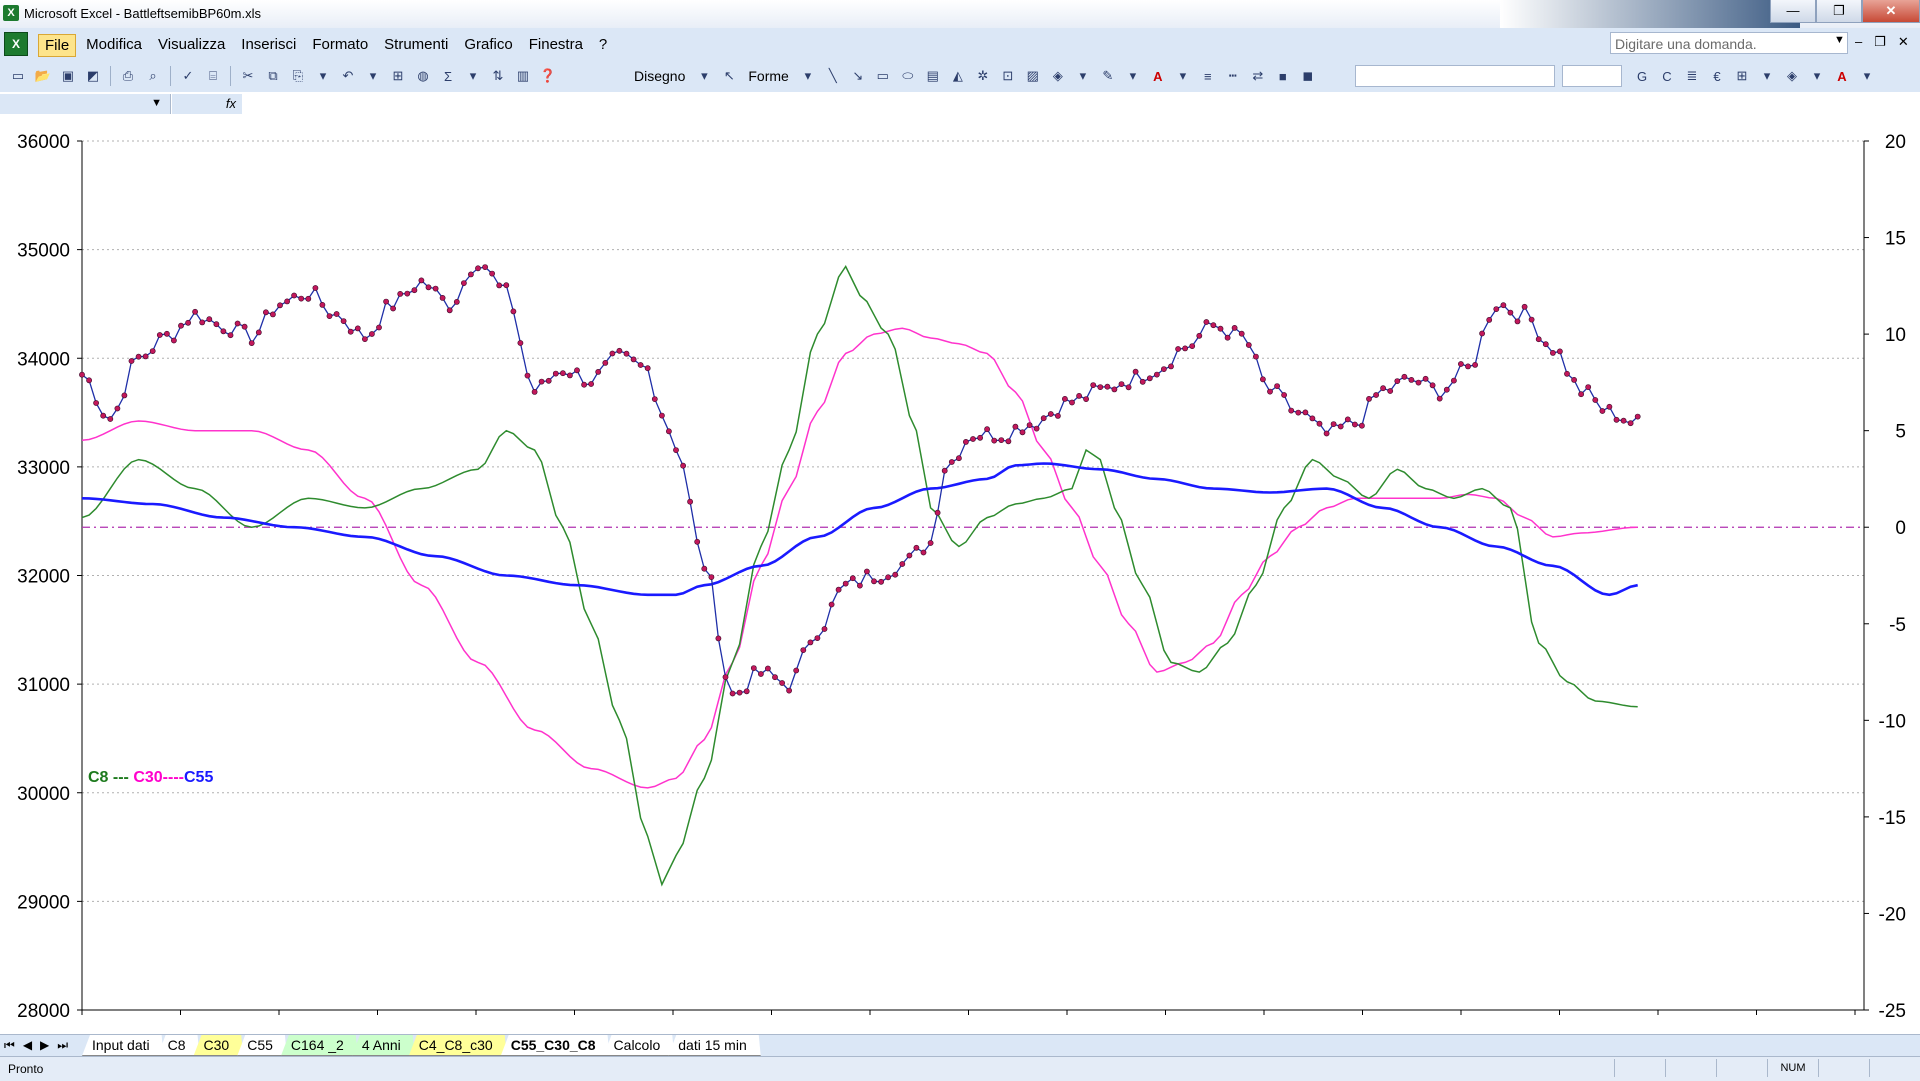 The height and width of the screenshot is (1081, 1920). What do you see at coordinates (1867, 76) in the screenshot?
I see `format-font-color-dropdown-icon: ▾` at bounding box center [1867, 76].